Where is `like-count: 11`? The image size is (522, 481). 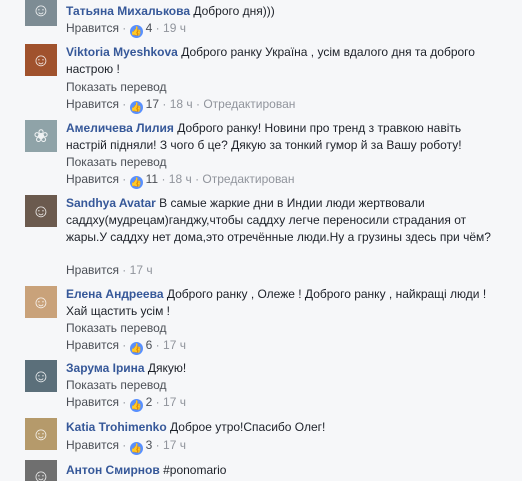
like-count: 11 is located at coordinates (152, 179).